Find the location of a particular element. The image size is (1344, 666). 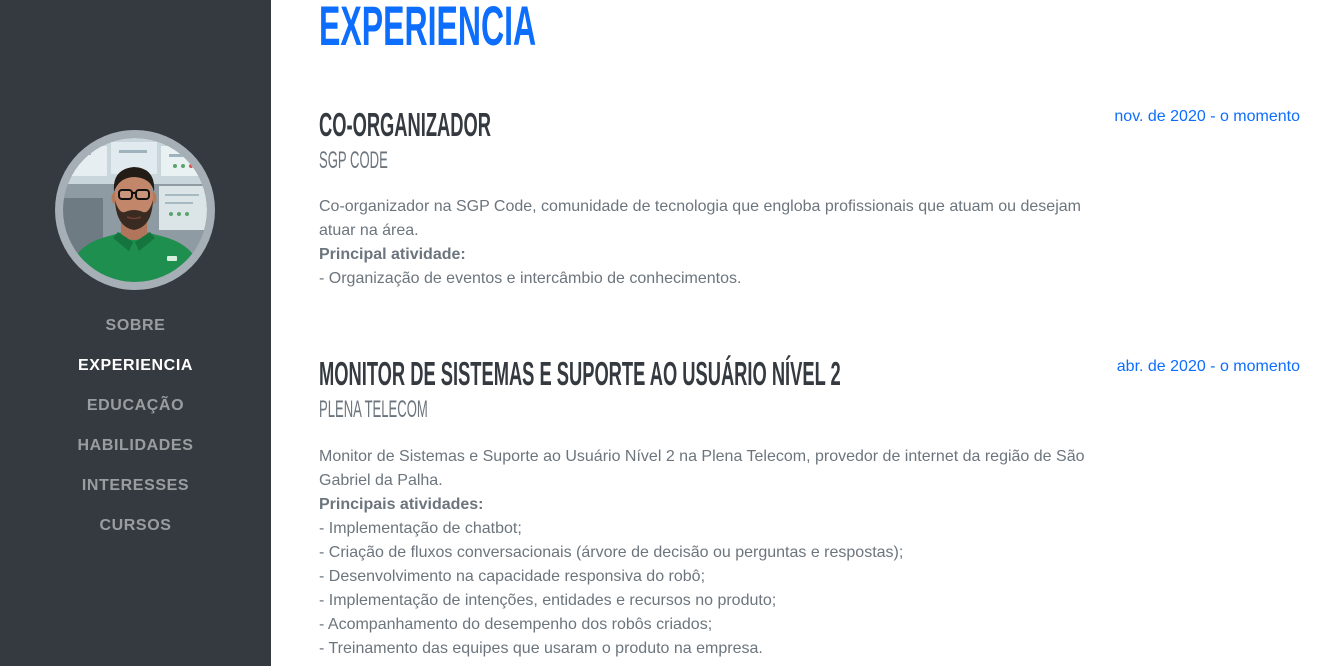

nav-link-sobre: SOBRE is located at coordinates (136, 325).